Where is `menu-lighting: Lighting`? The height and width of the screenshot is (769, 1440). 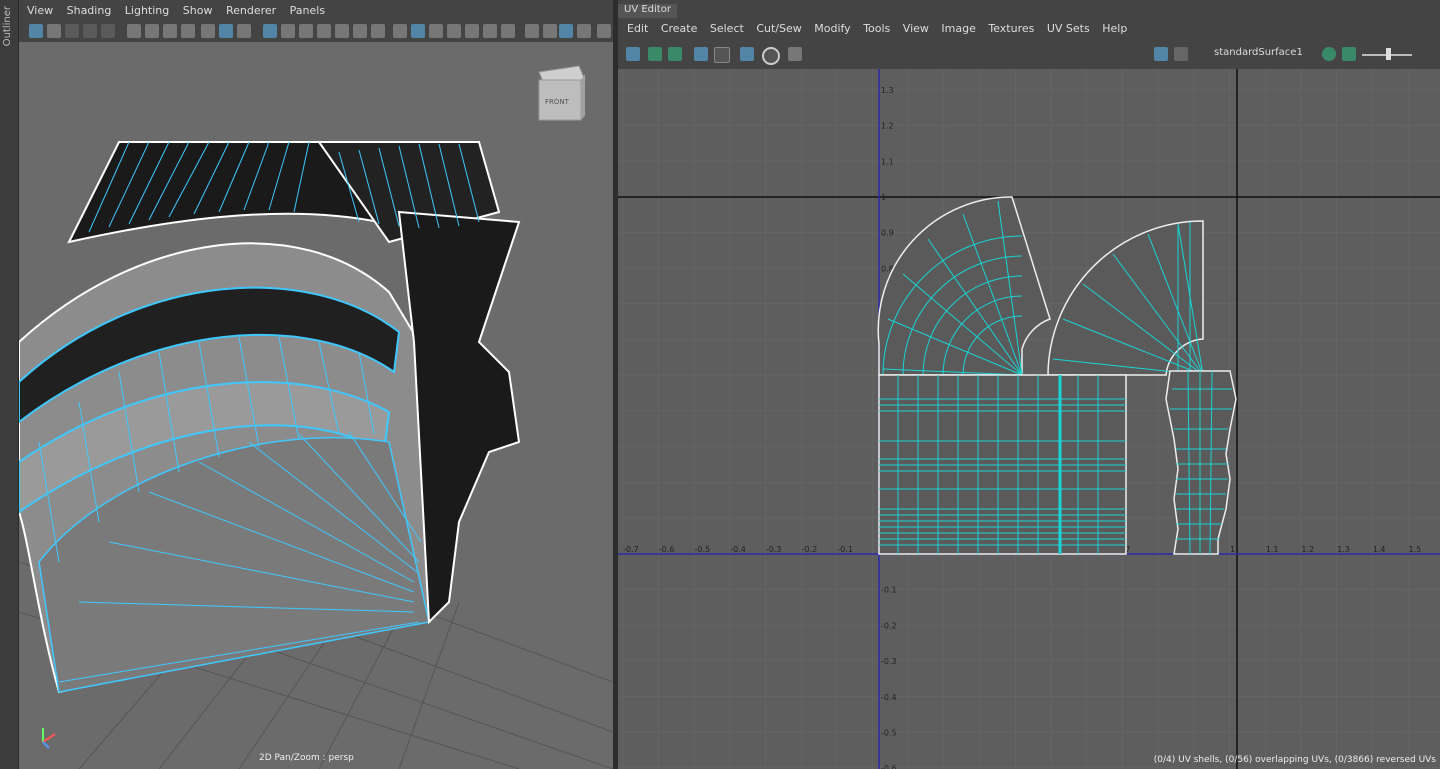
menu-lighting: Lighting is located at coordinates (147, 10).